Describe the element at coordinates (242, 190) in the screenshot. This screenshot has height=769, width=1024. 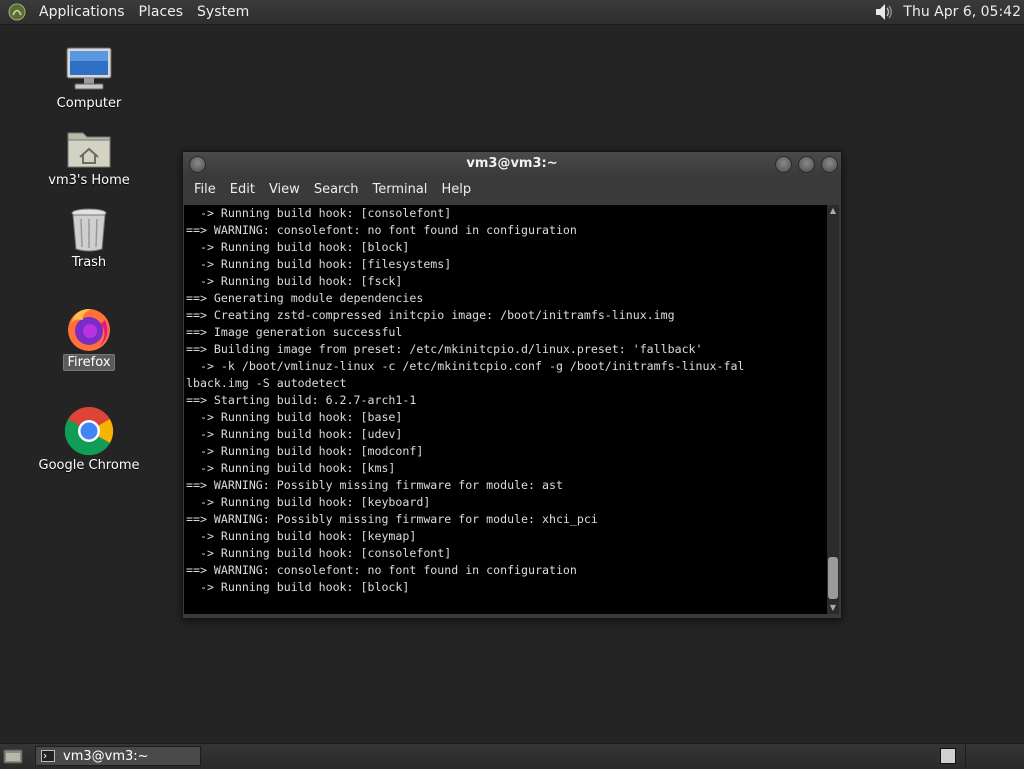
I see `menu-edit: Edit` at that location.